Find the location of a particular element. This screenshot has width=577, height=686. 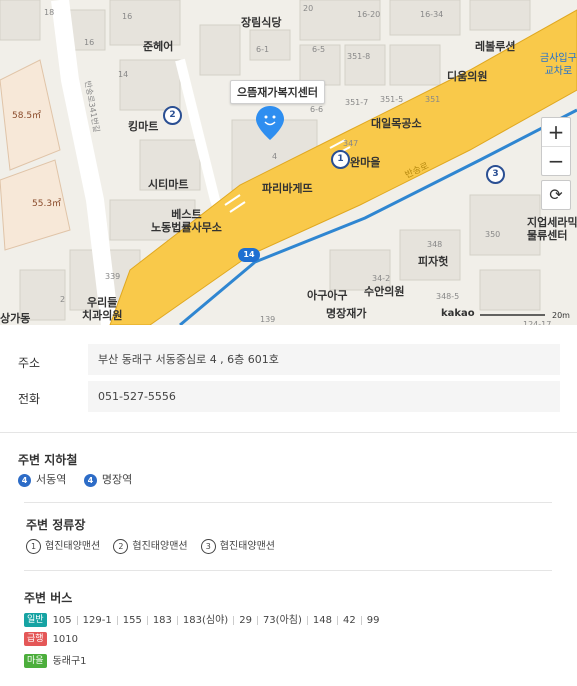

bus-number-link: 183 is located at coordinates (162, 620).